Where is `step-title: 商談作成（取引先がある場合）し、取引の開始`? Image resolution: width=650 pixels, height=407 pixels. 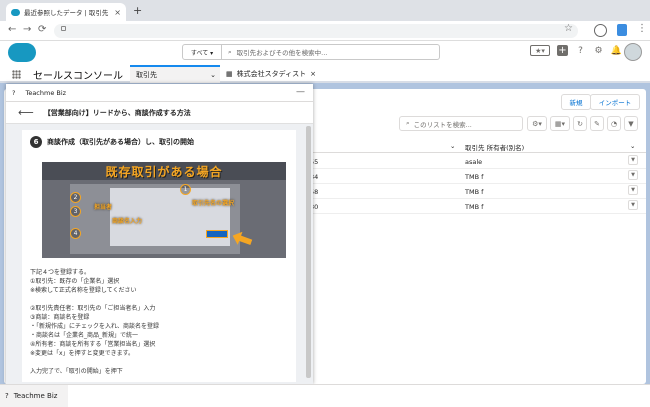
step-title: 商談作成（取引先がある場合）し、取引の開始 is located at coordinates (120, 142).